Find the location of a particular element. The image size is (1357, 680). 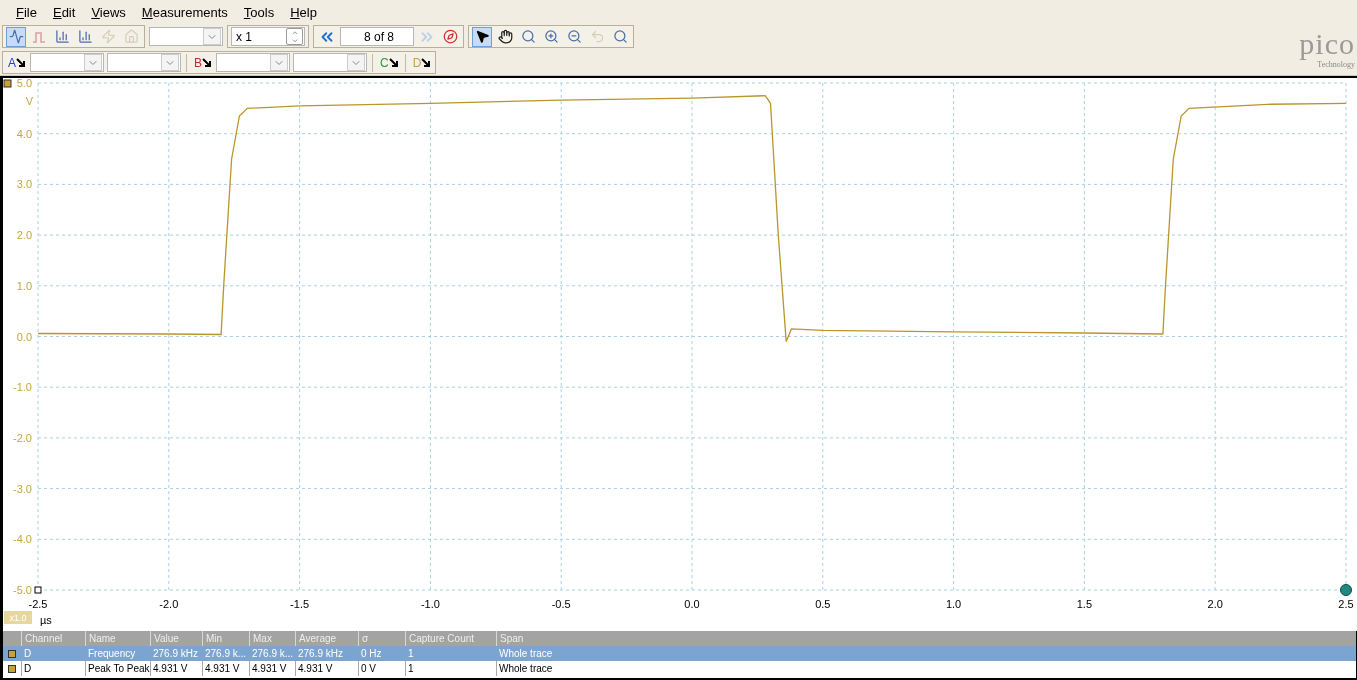

table-cell: Peak To Peak is located at coordinates (117, 668).